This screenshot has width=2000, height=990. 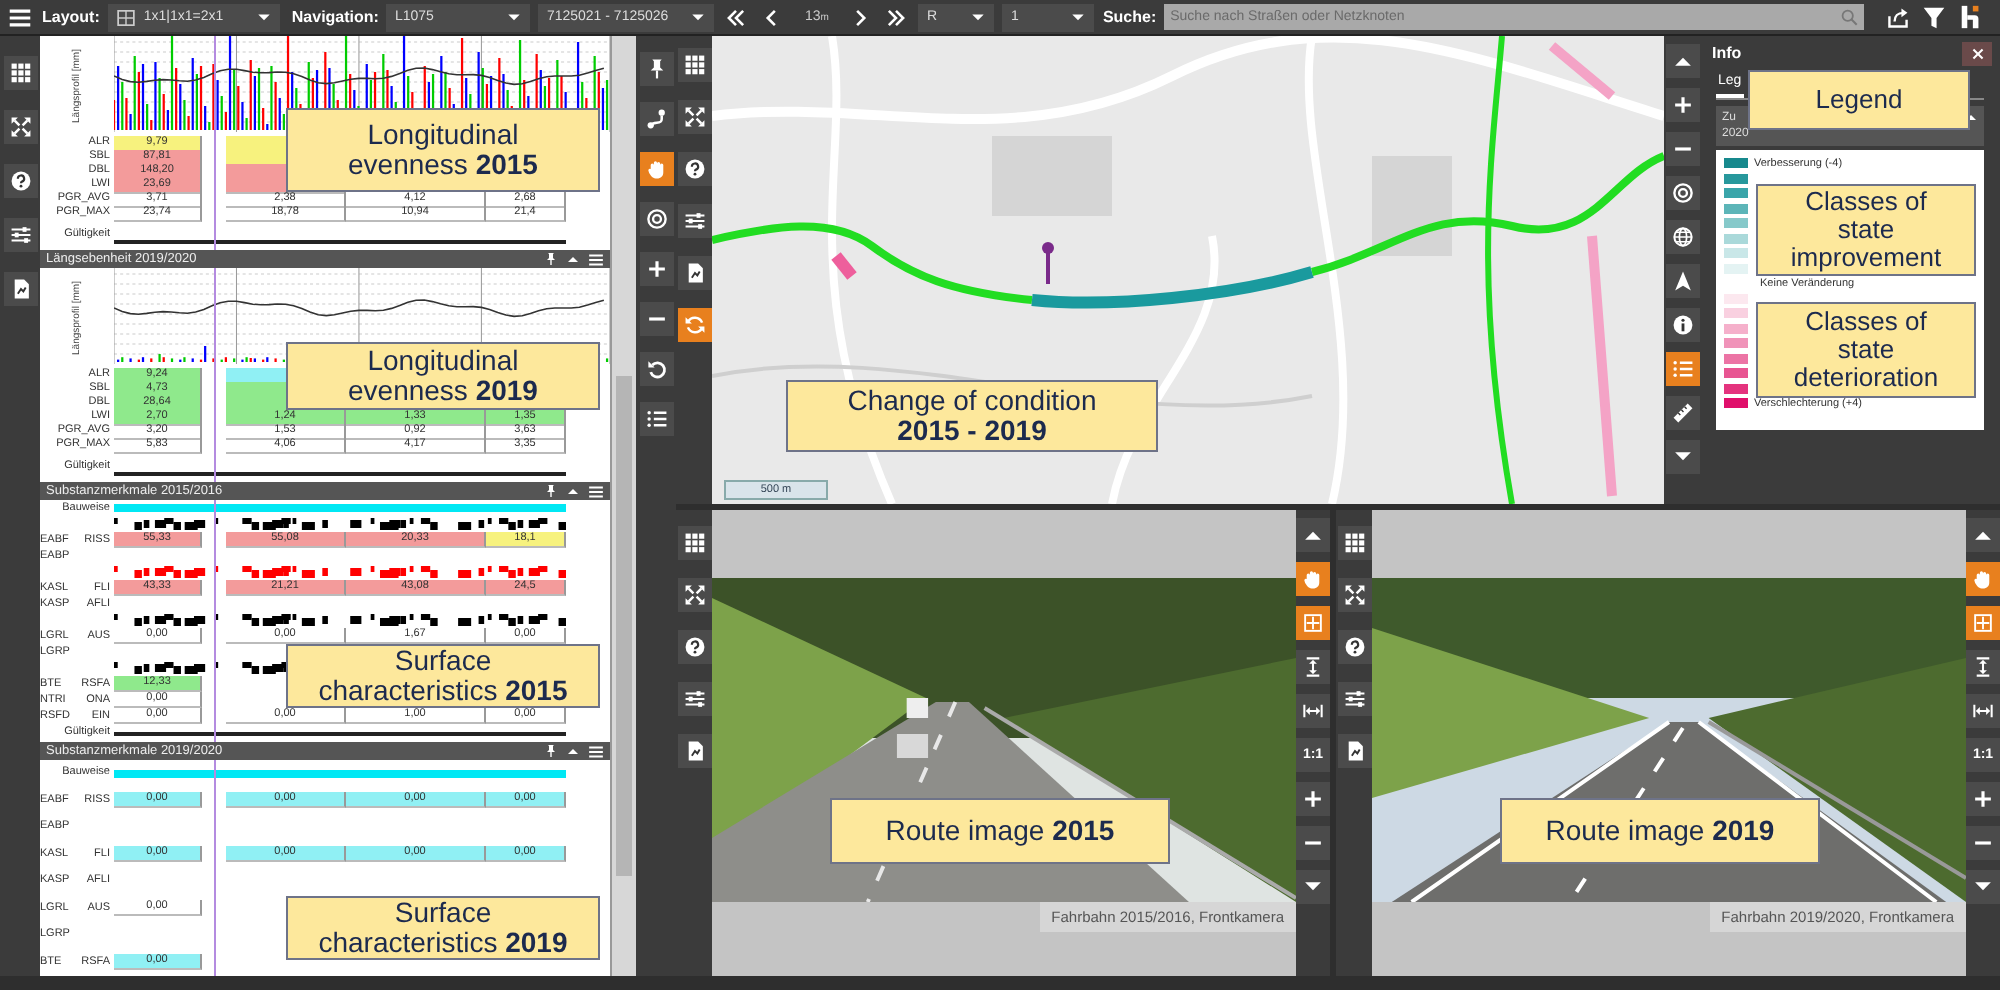 I want to click on annotation-tooltip: Surface characteristics 2015, so click(x=443, y=676).